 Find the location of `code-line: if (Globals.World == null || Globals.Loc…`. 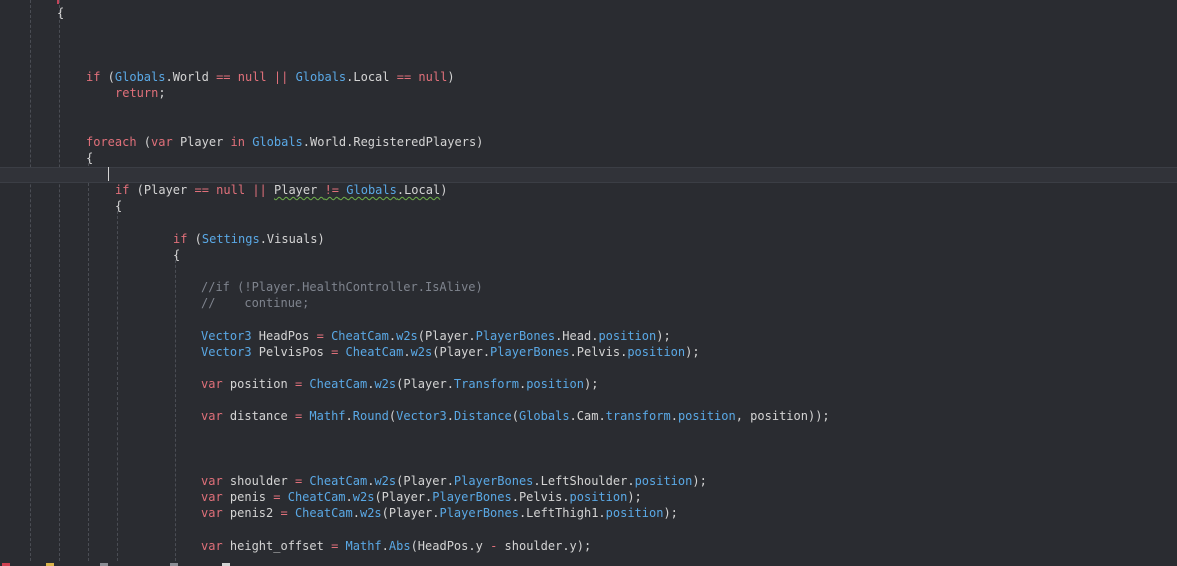

code-line: if (Globals.World == null || Globals.Loc… is located at coordinates (270, 77).